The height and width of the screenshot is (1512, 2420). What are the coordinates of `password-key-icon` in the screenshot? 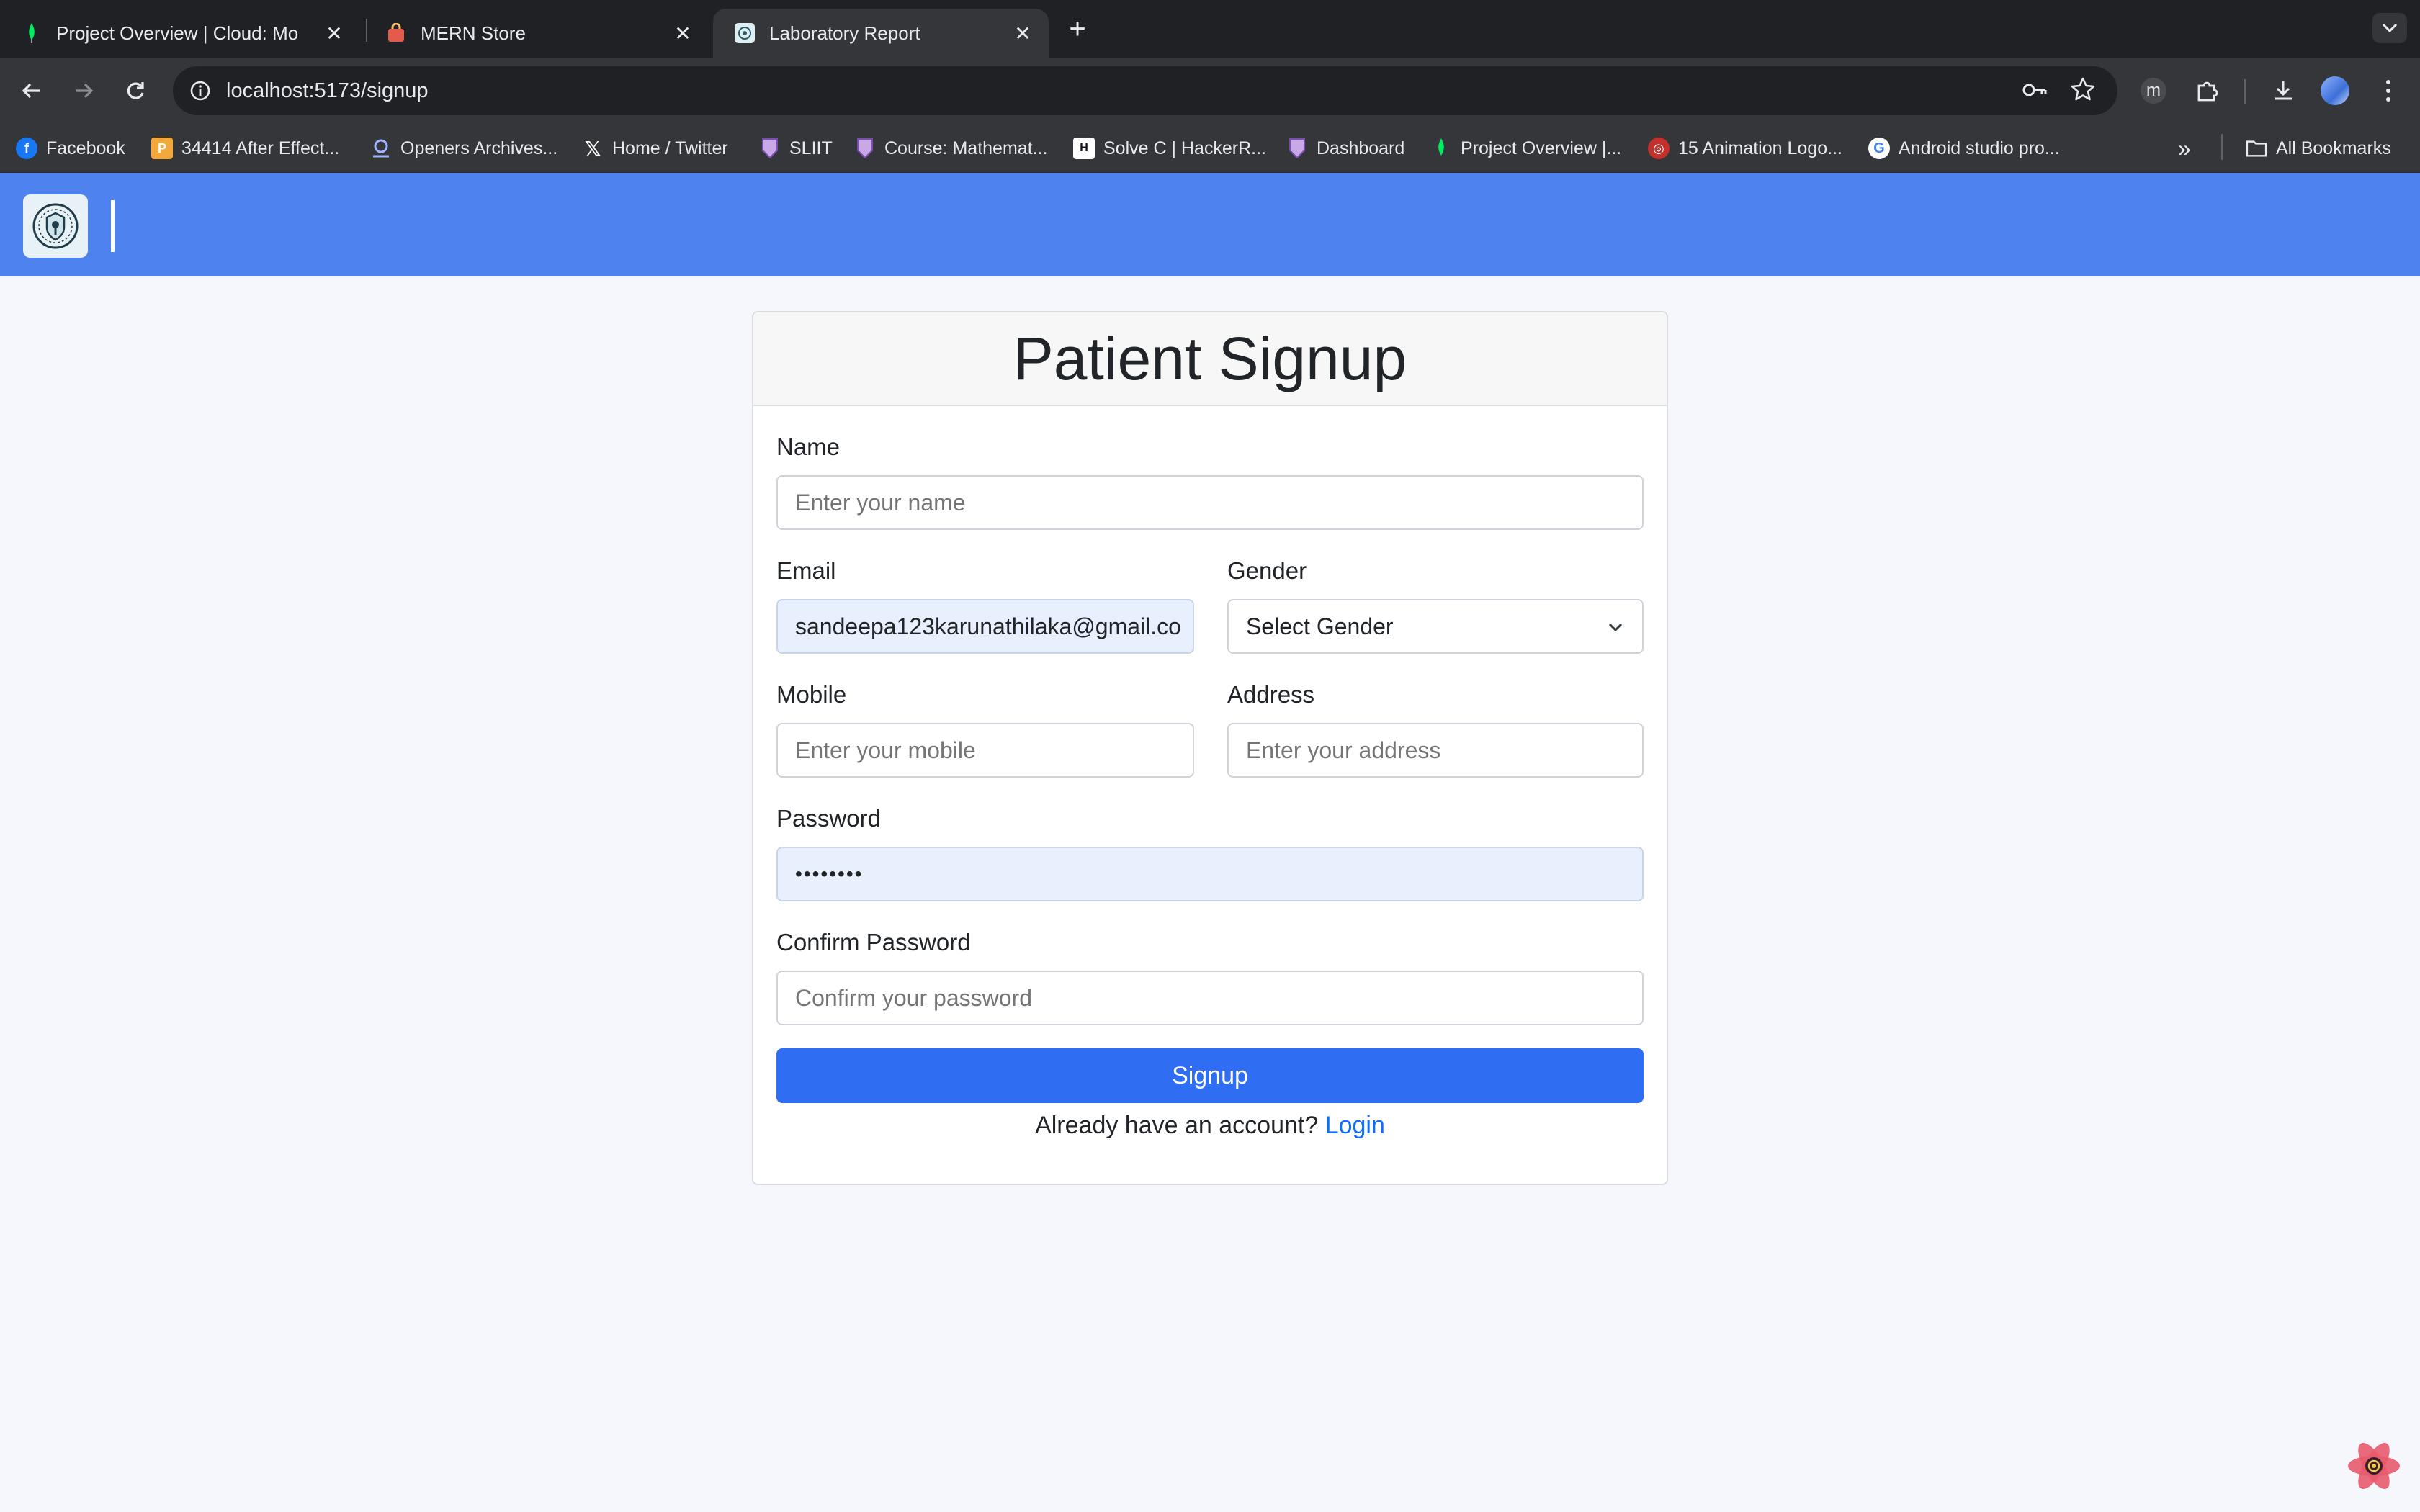 It's located at (2034, 92).